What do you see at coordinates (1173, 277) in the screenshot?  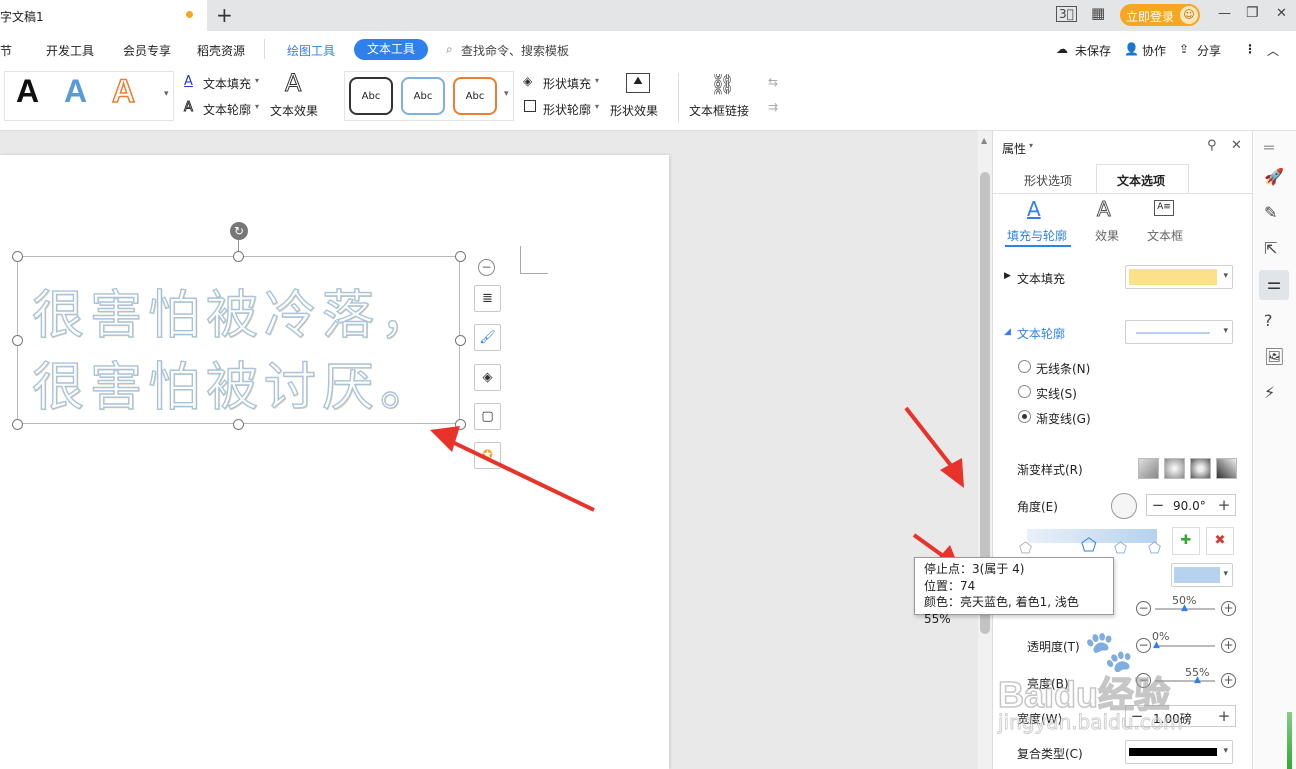 I see `fill-color-swatch` at bounding box center [1173, 277].